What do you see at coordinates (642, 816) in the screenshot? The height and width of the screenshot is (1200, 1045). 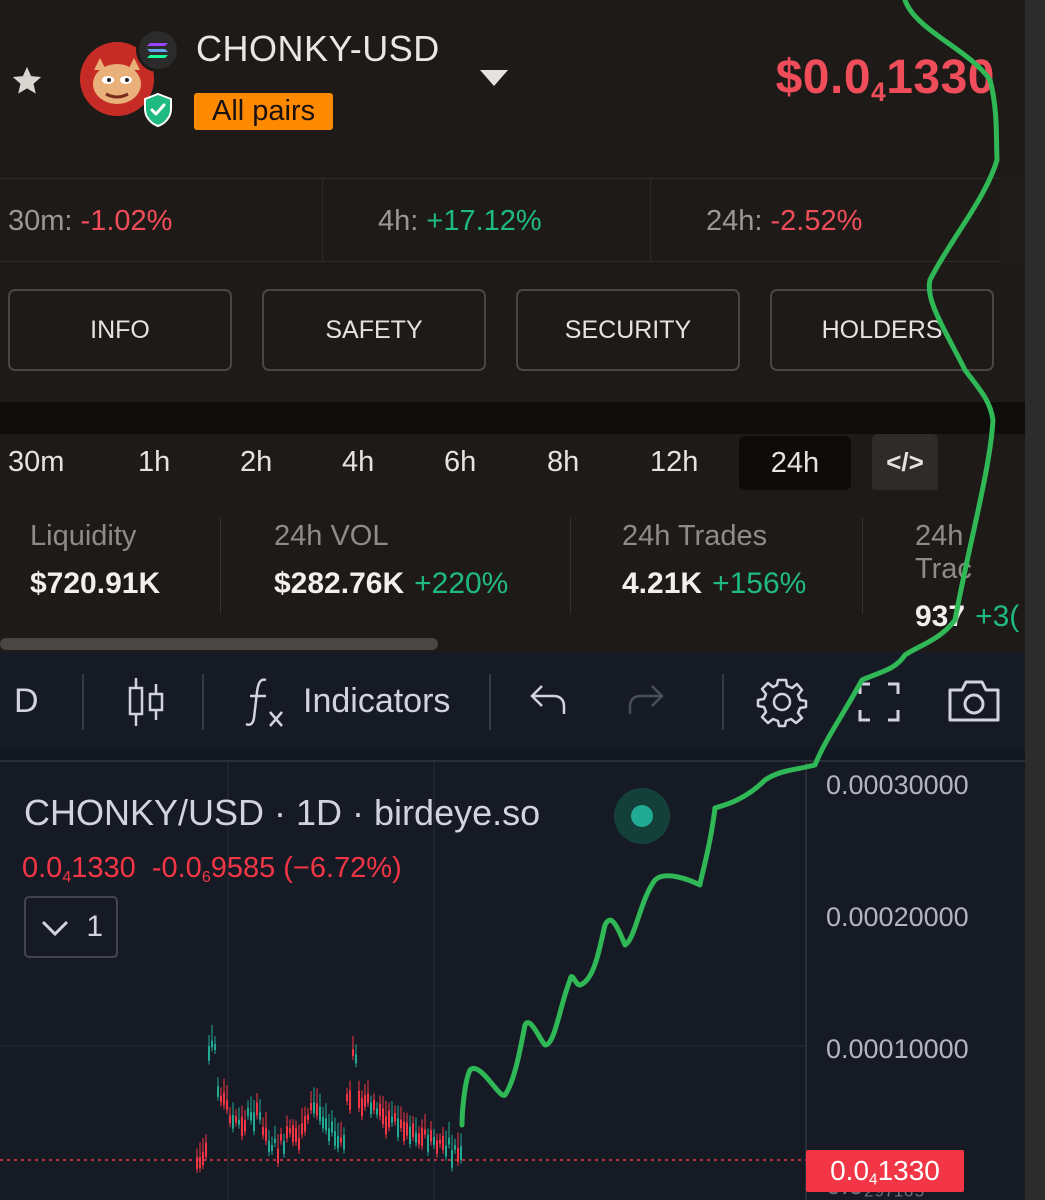 I see `market-status-indicator` at bounding box center [642, 816].